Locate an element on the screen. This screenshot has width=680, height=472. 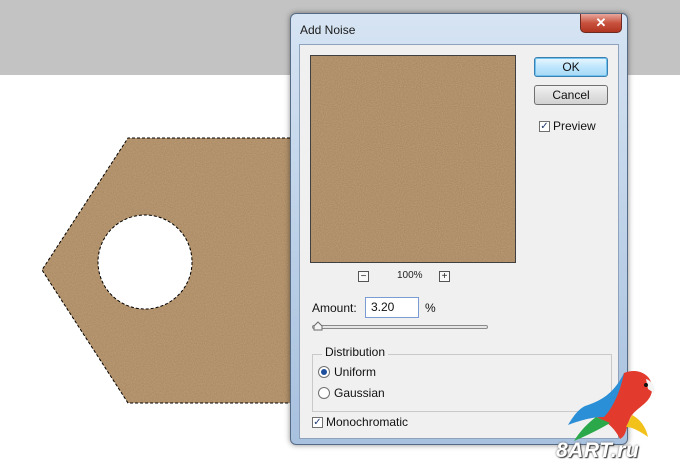
monochromatic-checkbox: ✓ is located at coordinates (317, 422).